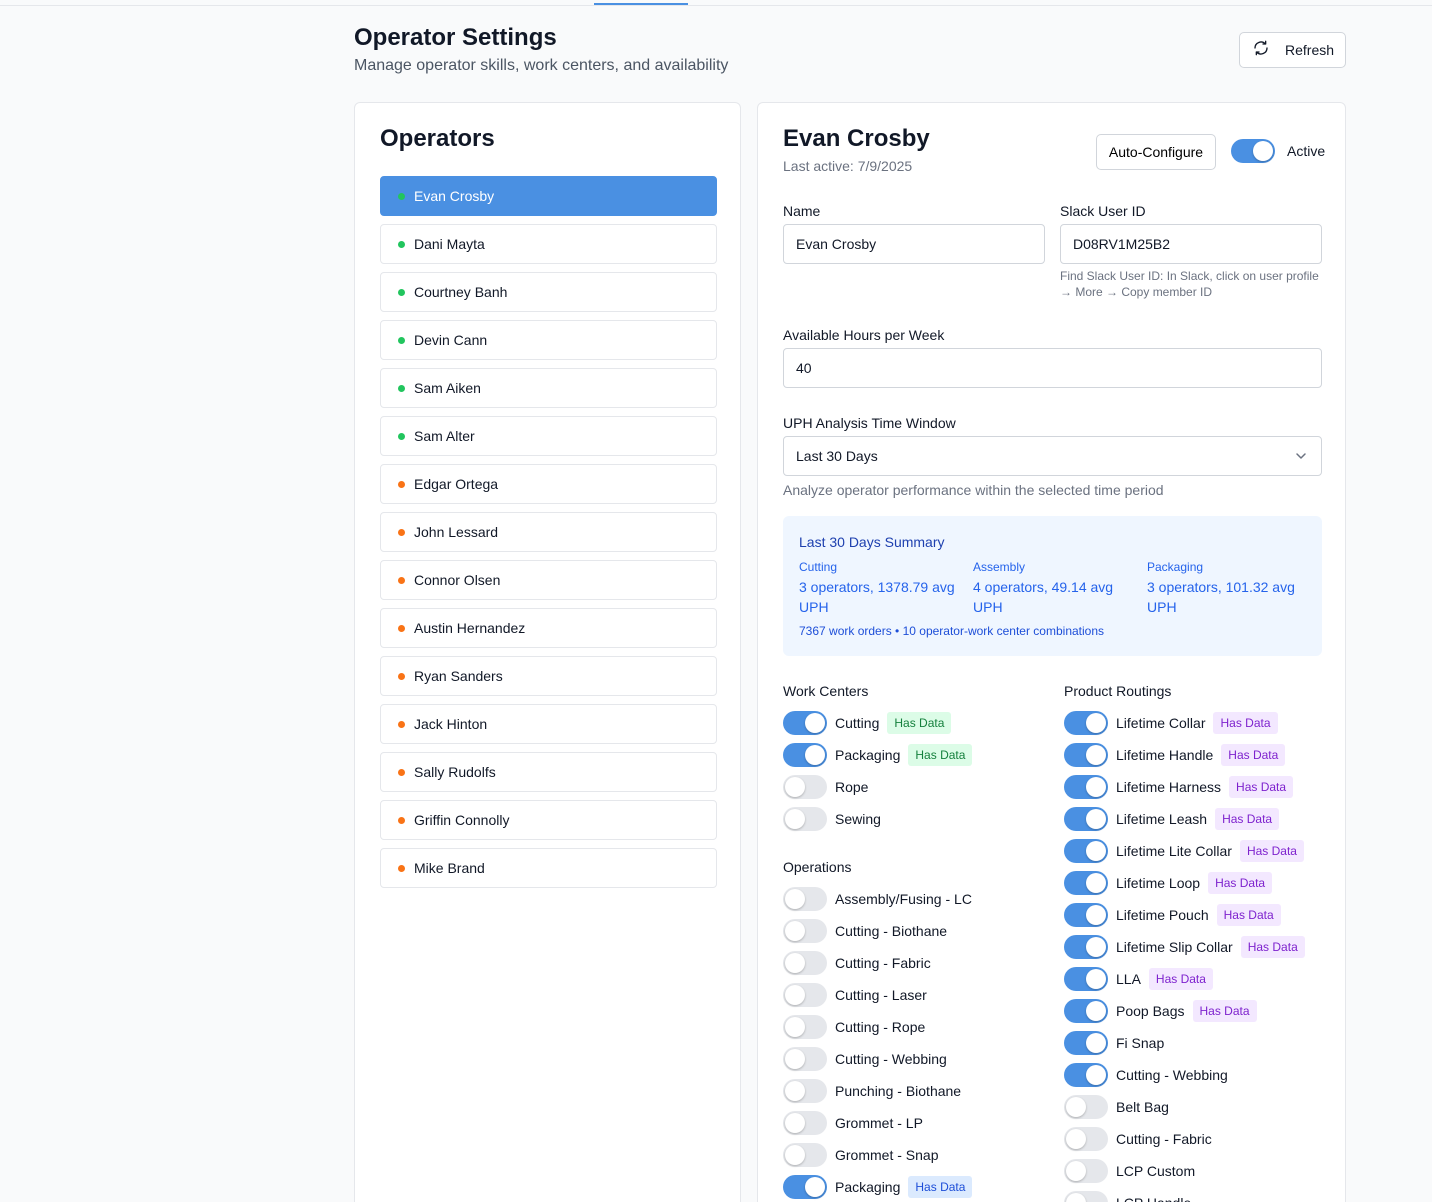 The image size is (1432, 1202). Describe the element at coordinates (1156, 152) in the screenshot. I see `auto-configure-button: Auto-Configure` at that location.